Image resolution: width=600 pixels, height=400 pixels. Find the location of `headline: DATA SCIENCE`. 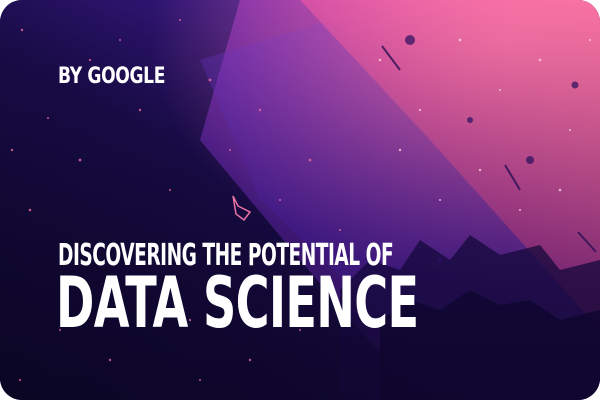

headline: DATA SCIENCE is located at coordinates (237, 303).